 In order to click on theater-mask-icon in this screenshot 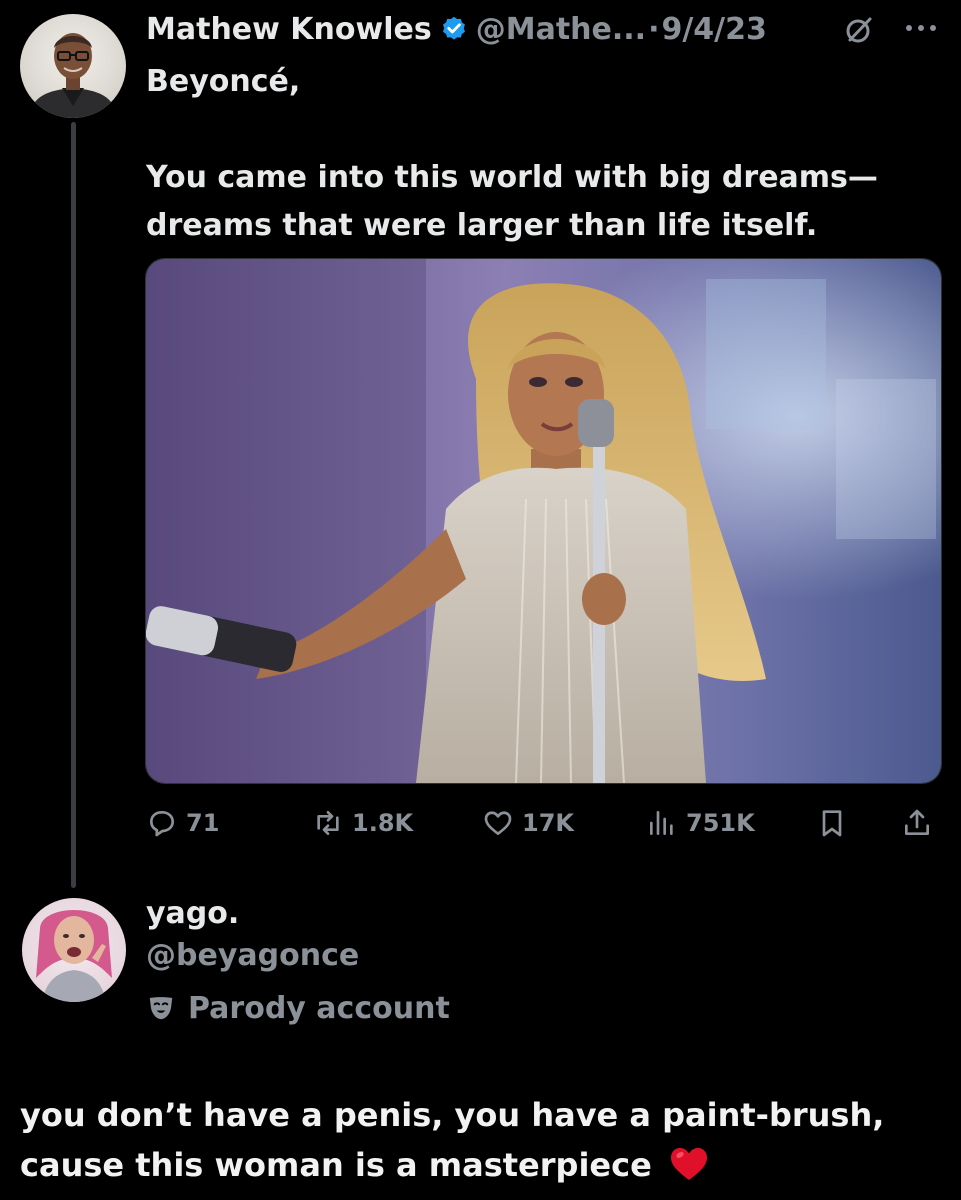, I will do `click(161, 1008)`.